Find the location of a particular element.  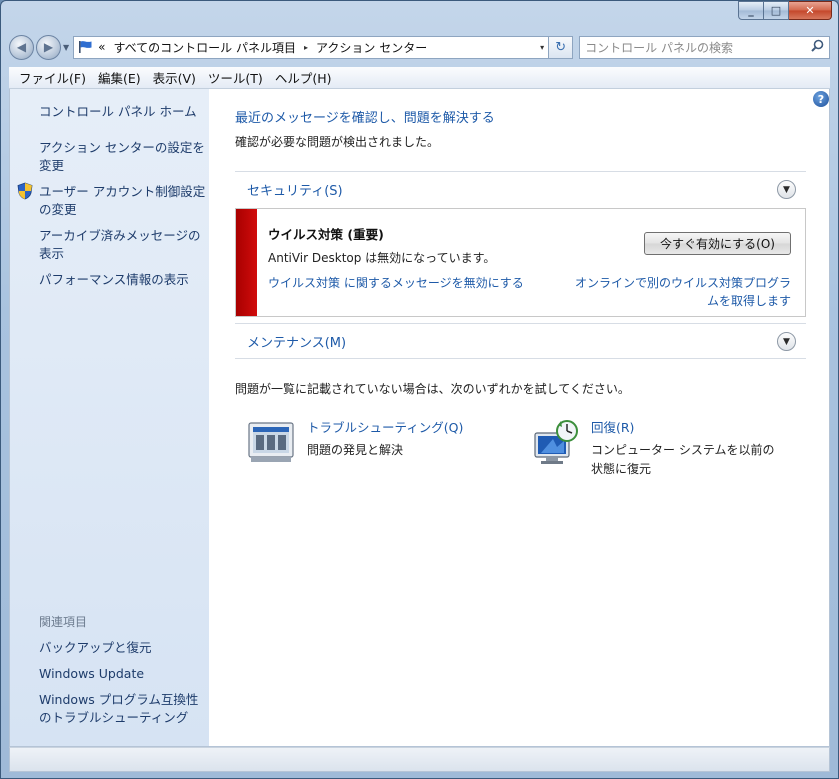

menu-tools: ツール(T) is located at coordinates (235, 77).